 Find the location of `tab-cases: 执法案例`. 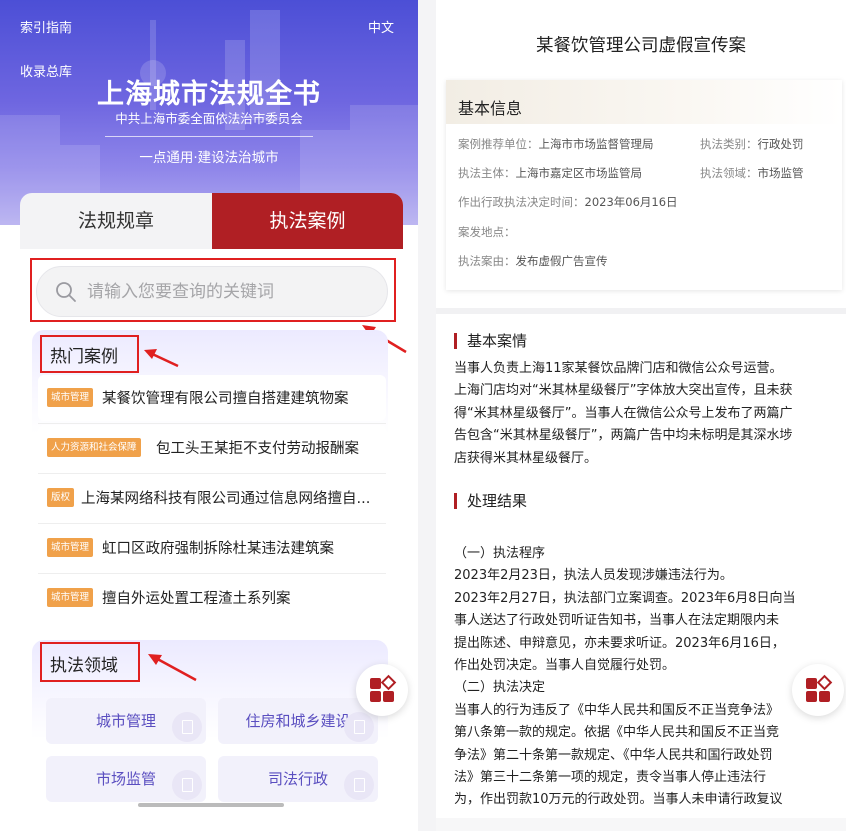

tab-cases: 执法案例 is located at coordinates (307, 221).